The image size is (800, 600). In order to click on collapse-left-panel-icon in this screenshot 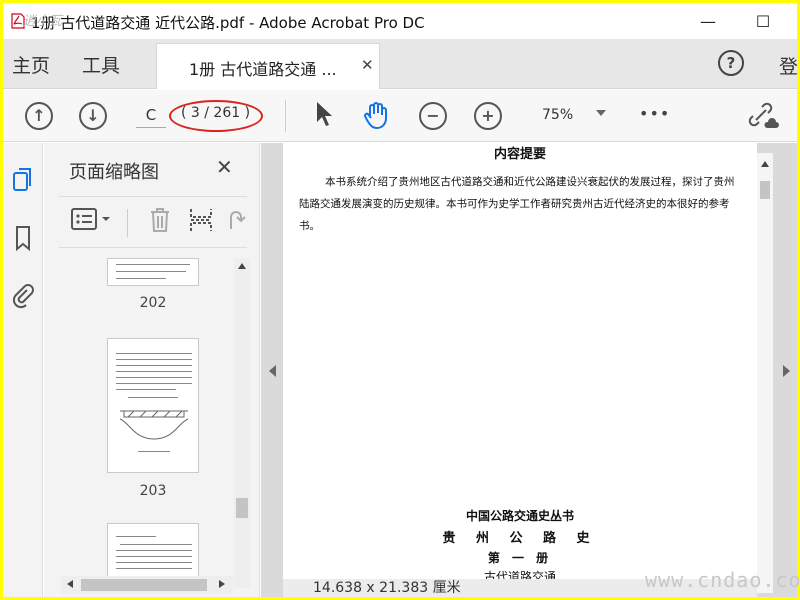, I will do `click(272, 371)`.